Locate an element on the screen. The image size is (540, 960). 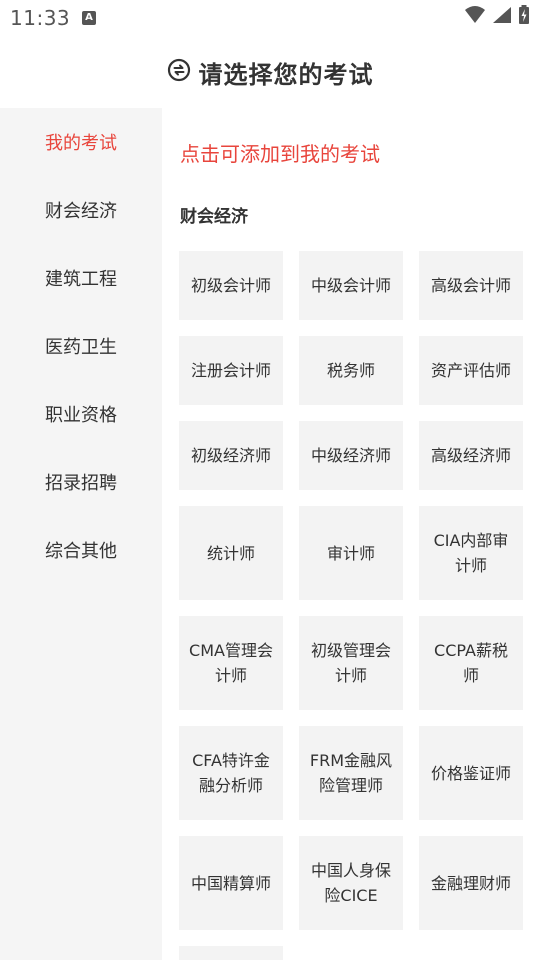
exam-card: 审计师 is located at coordinates (351, 553).